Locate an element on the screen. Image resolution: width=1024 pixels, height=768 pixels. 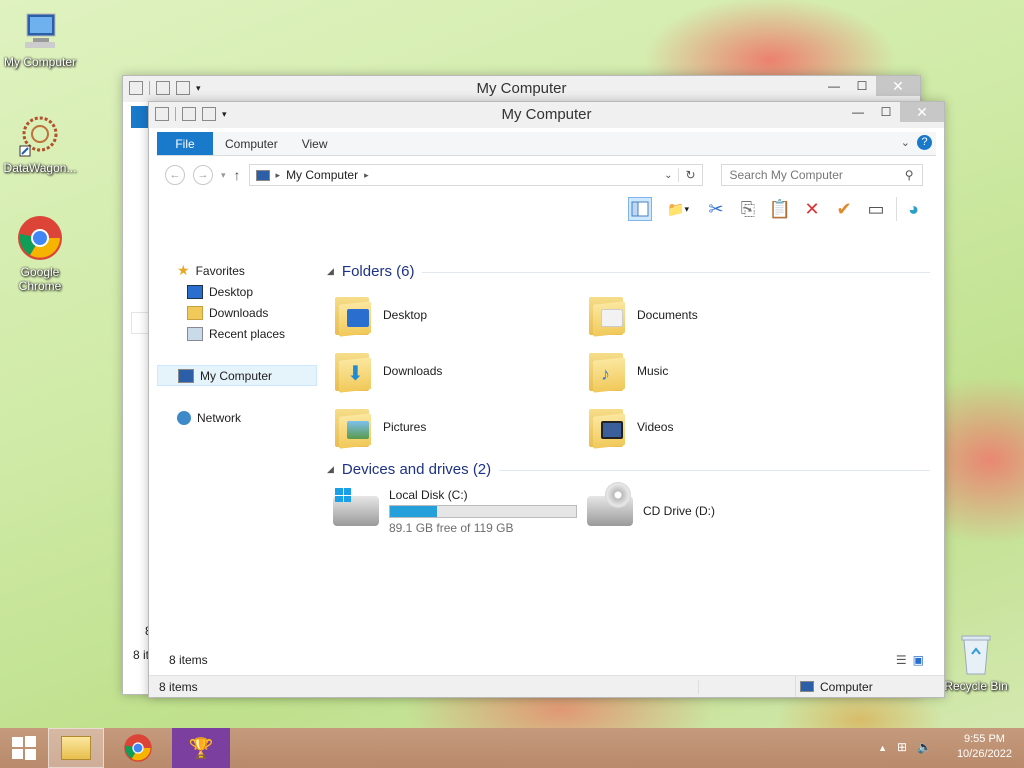
refresh-icon: ↻ is located at coordinates (687, 175).